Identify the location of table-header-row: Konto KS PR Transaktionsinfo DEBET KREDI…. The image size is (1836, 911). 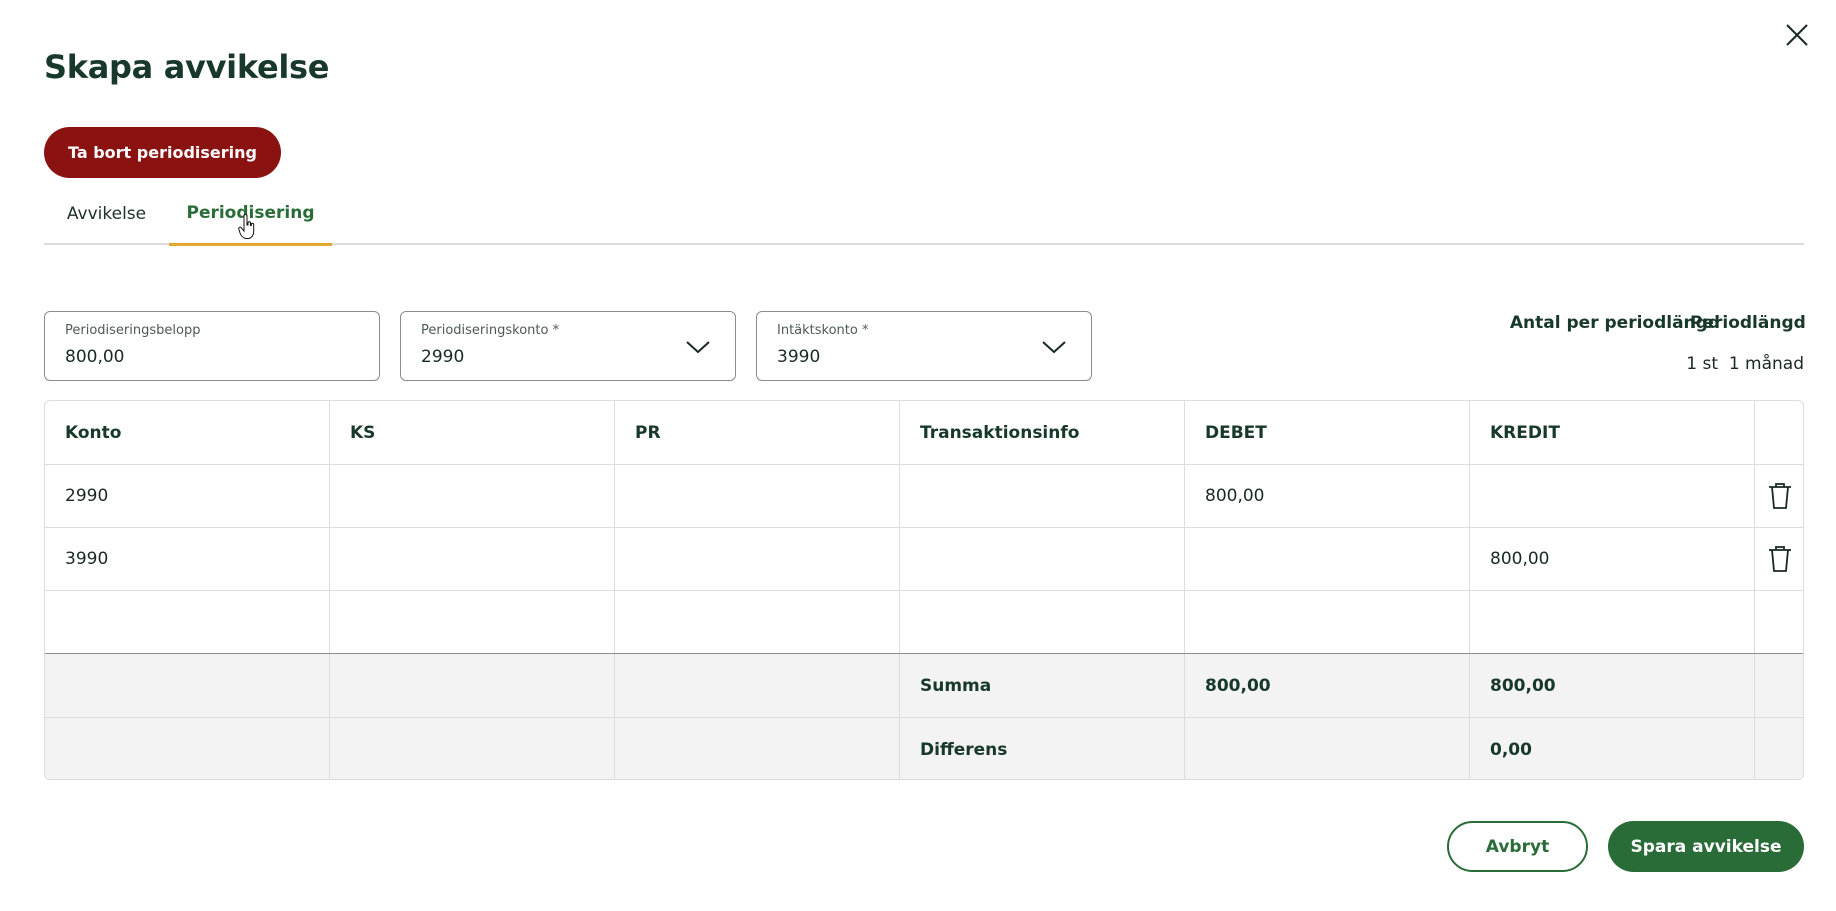
(924, 432).